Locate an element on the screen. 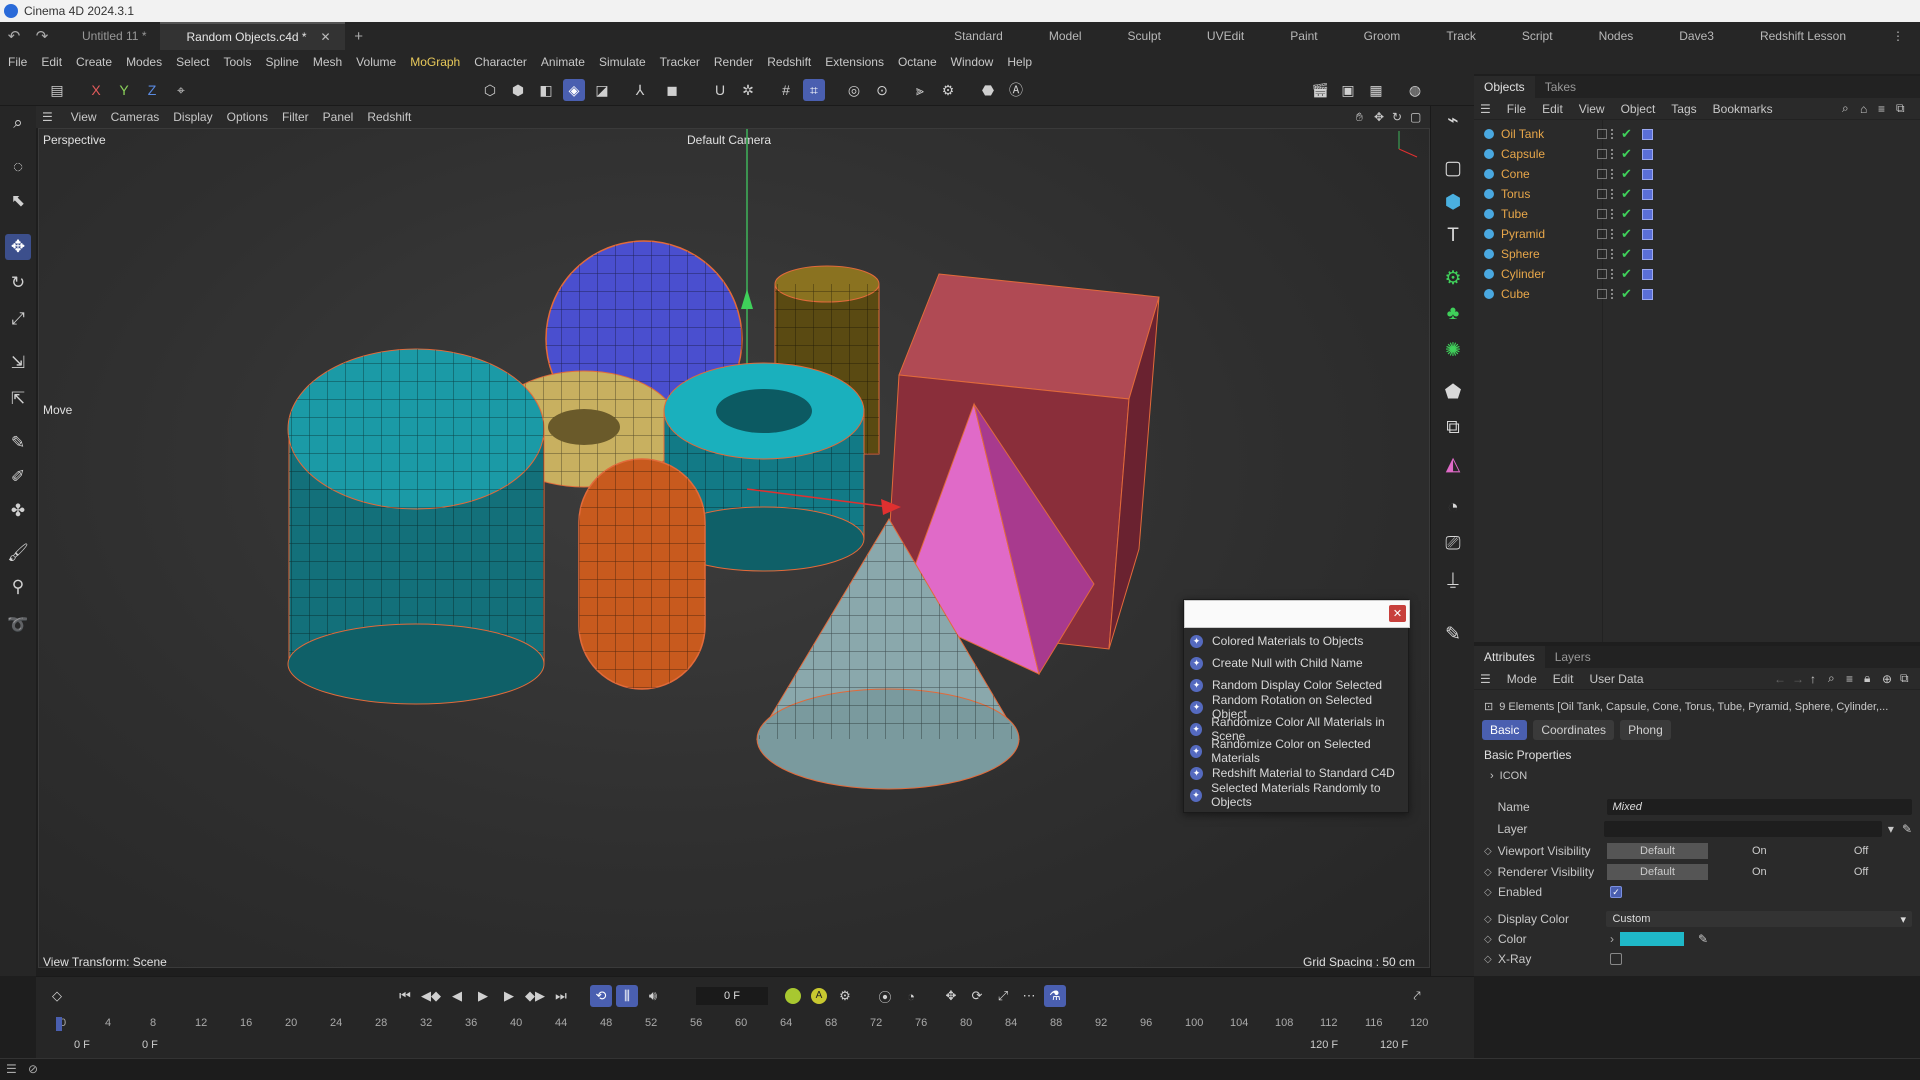 This screenshot has width=1920, height=1080. menu-redshift: Redshift is located at coordinates (789, 62).